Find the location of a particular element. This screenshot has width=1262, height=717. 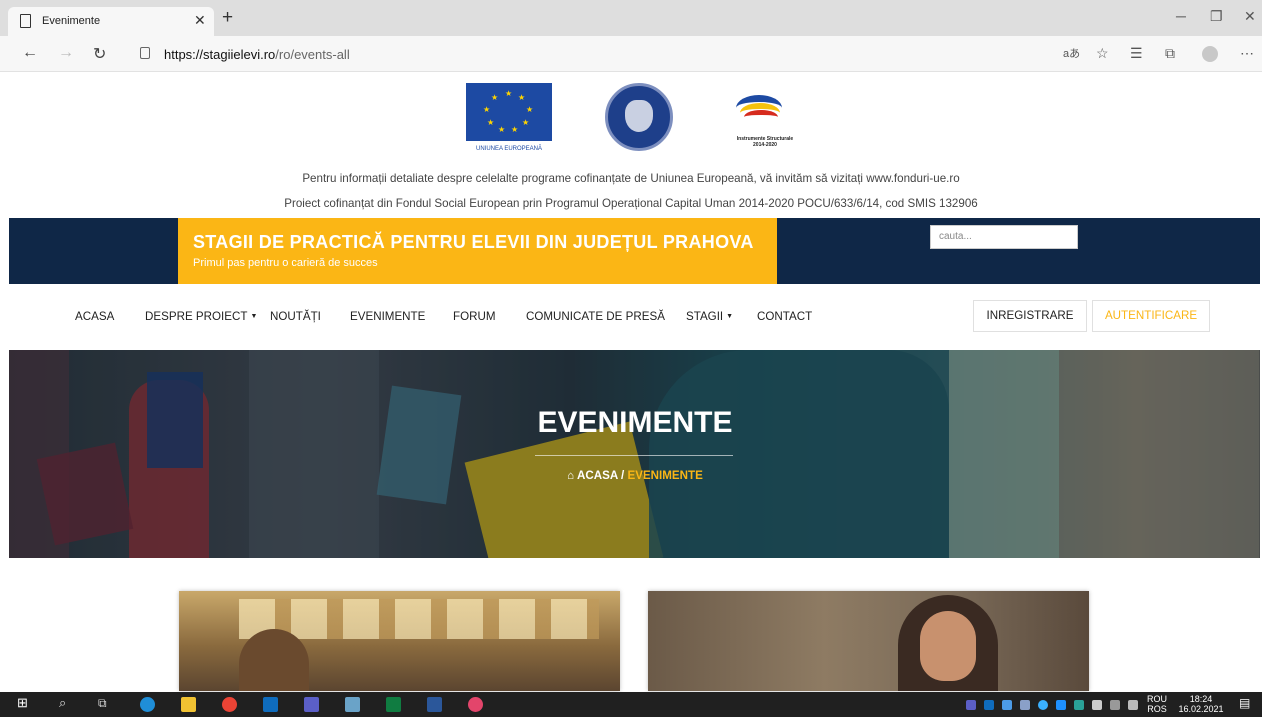

wifi-icon is located at coordinates (1115, 705).